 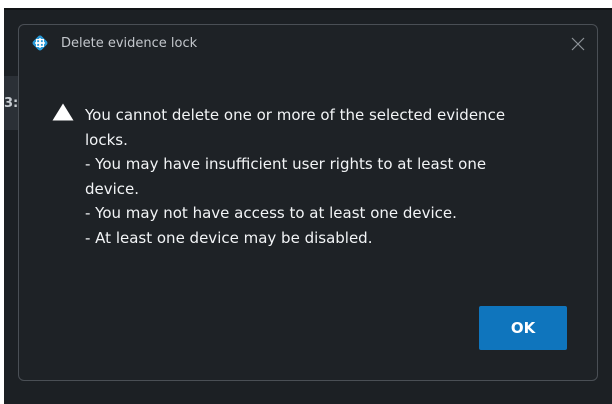 I want to click on ok-button: OK, so click(x=523, y=328).